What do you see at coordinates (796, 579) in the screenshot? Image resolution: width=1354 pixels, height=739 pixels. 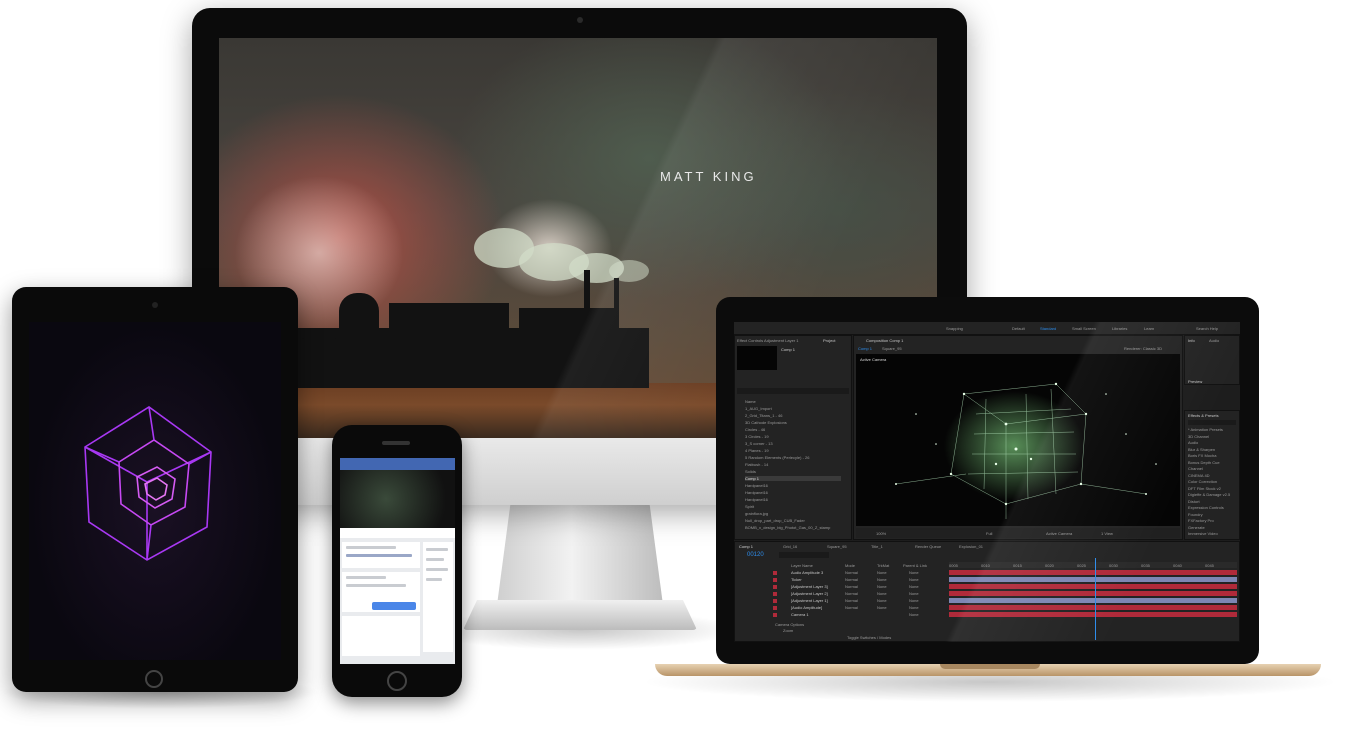 I see `layer-name: Ticker` at bounding box center [796, 579].